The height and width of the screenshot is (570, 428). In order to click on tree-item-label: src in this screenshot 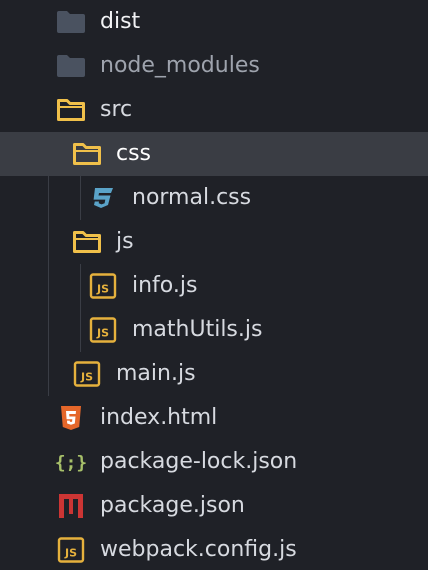, I will do `click(116, 109)`.